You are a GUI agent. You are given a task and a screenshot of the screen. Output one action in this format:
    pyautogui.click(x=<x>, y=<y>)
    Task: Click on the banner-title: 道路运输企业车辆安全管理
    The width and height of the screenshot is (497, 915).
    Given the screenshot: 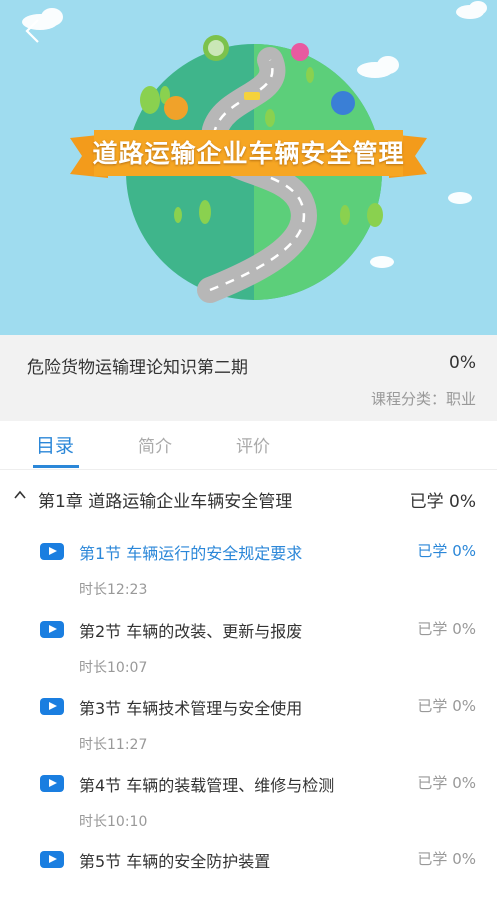 What is the action you would take?
    pyautogui.click(x=248, y=153)
    